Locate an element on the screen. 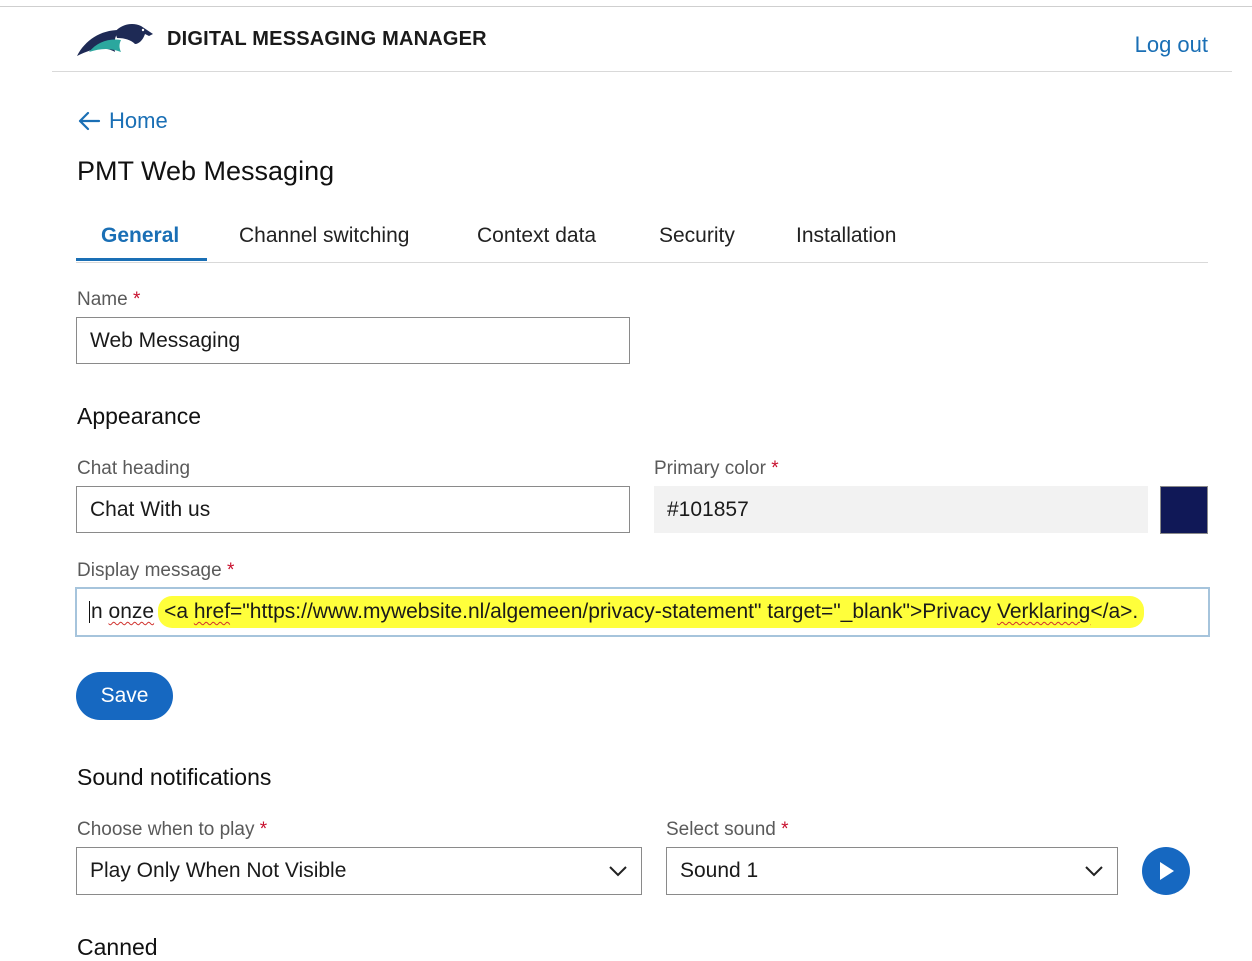 The width and height of the screenshot is (1252, 961). select-sound-label: Select sound * is located at coordinates (727, 830).